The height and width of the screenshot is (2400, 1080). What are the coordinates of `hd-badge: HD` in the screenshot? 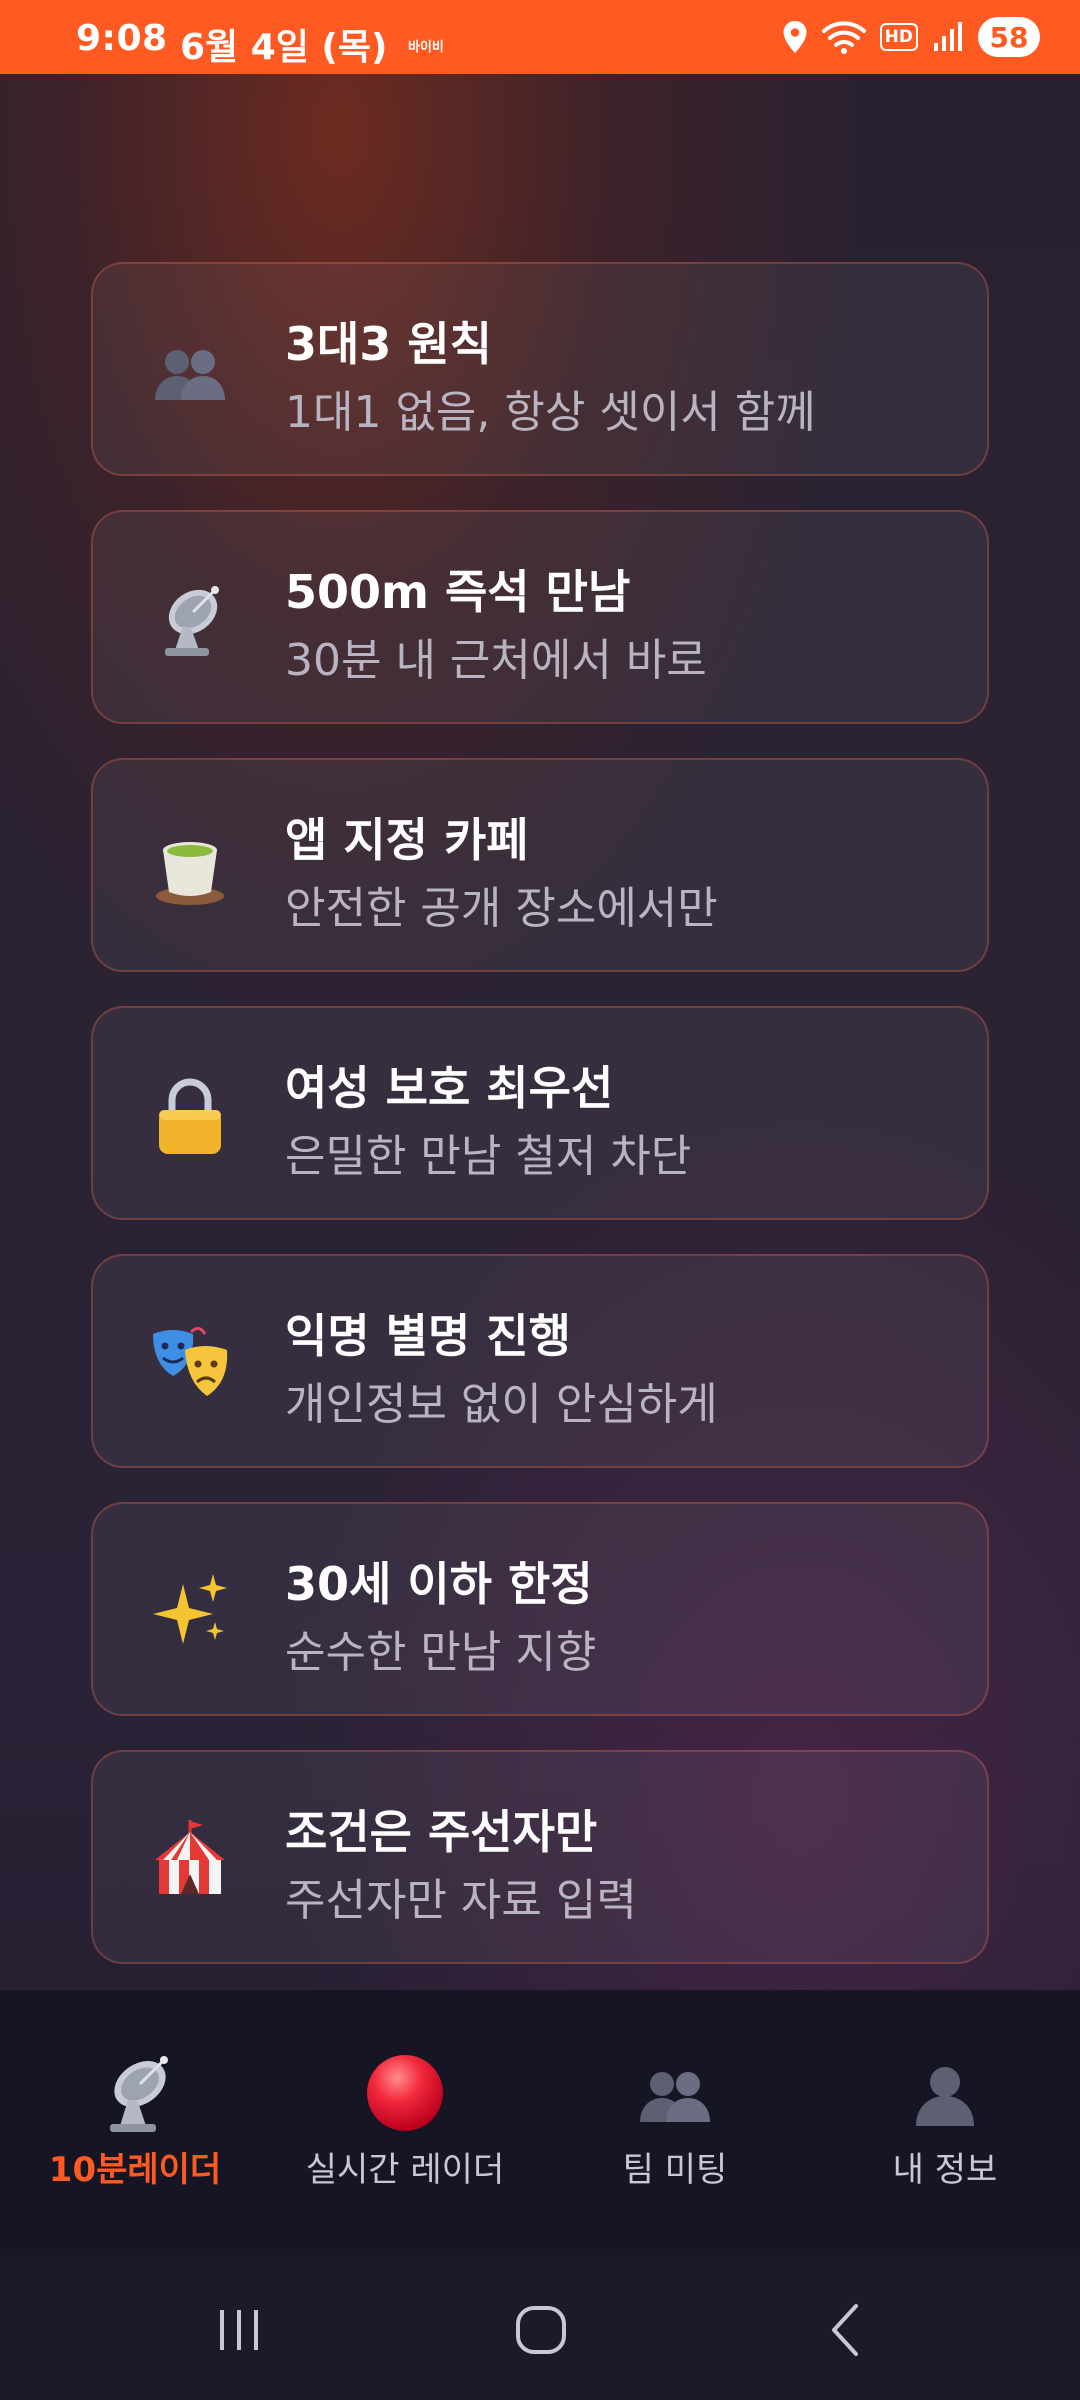 It's located at (898, 37).